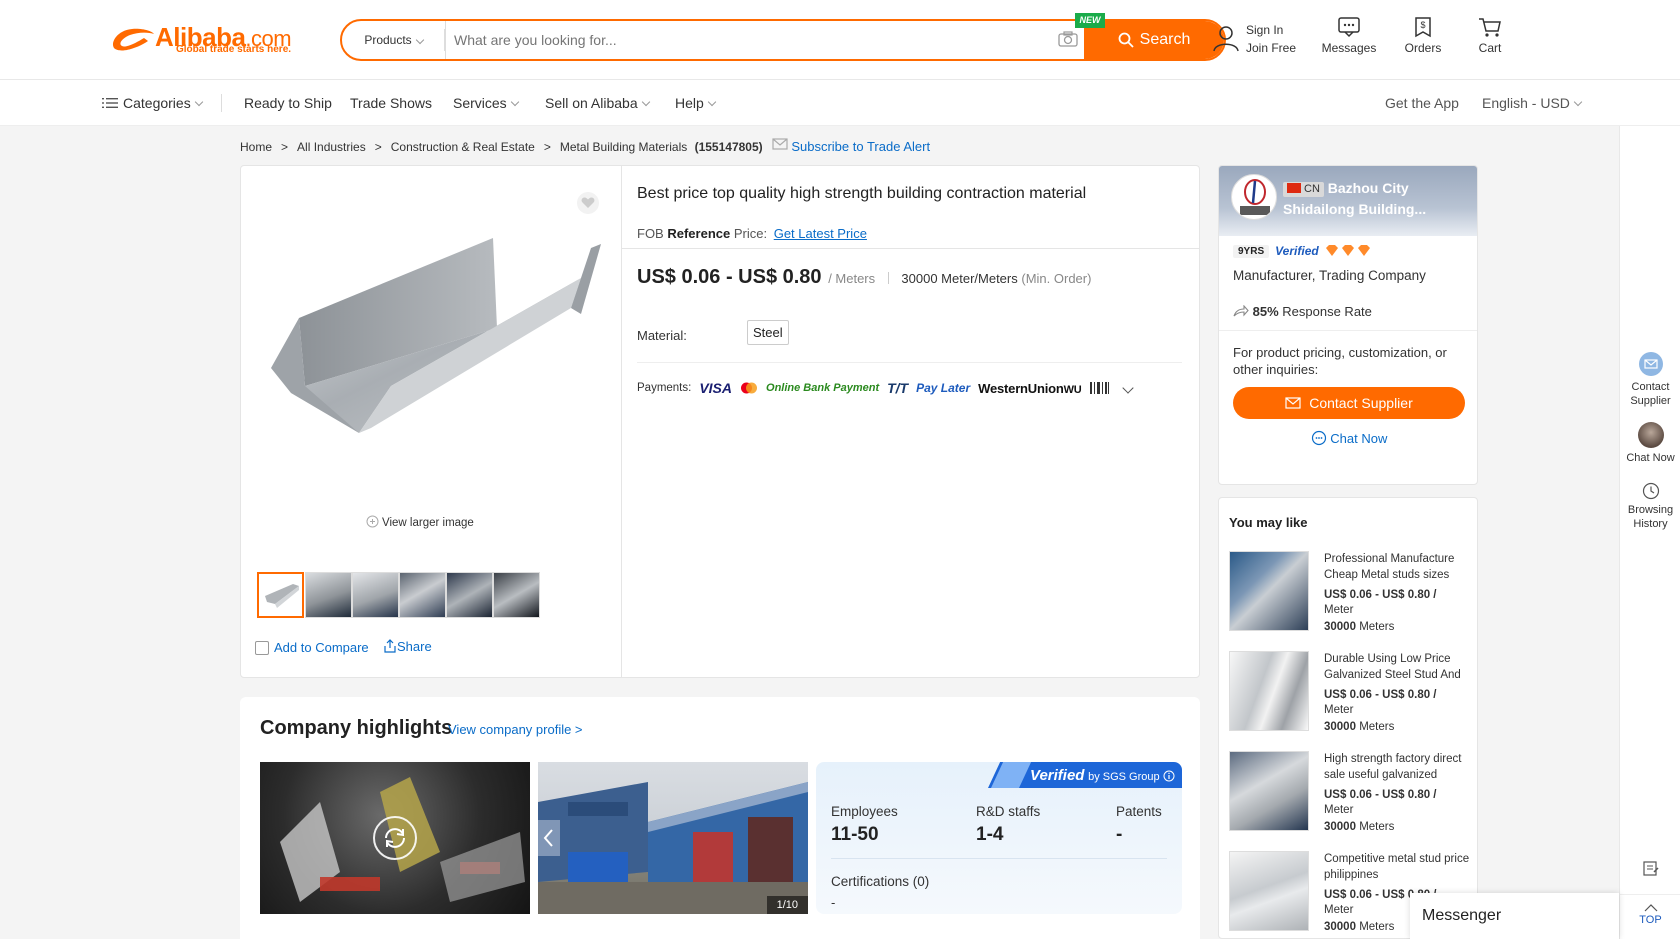 The width and height of the screenshot is (1680, 939). Describe the element at coordinates (1068, 39) in the screenshot. I see `camera-icon` at that location.